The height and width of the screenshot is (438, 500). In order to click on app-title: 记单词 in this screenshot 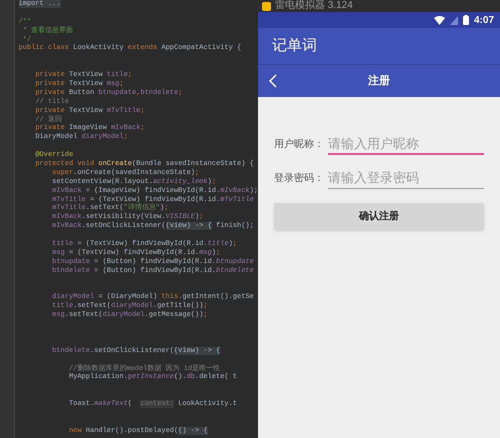, I will do `click(294, 46)`.